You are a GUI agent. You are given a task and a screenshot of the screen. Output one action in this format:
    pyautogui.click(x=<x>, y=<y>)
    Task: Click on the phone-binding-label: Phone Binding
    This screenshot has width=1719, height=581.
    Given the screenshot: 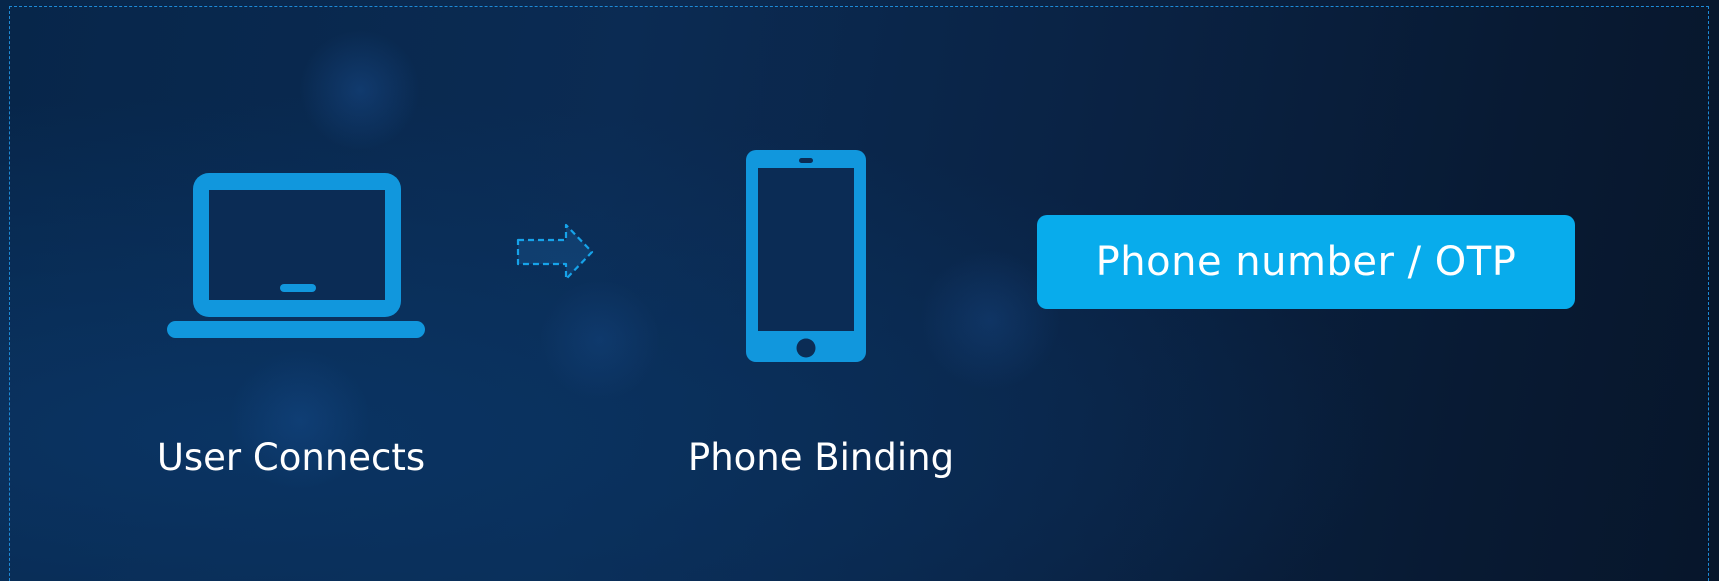 What is the action you would take?
    pyautogui.click(x=821, y=457)
    